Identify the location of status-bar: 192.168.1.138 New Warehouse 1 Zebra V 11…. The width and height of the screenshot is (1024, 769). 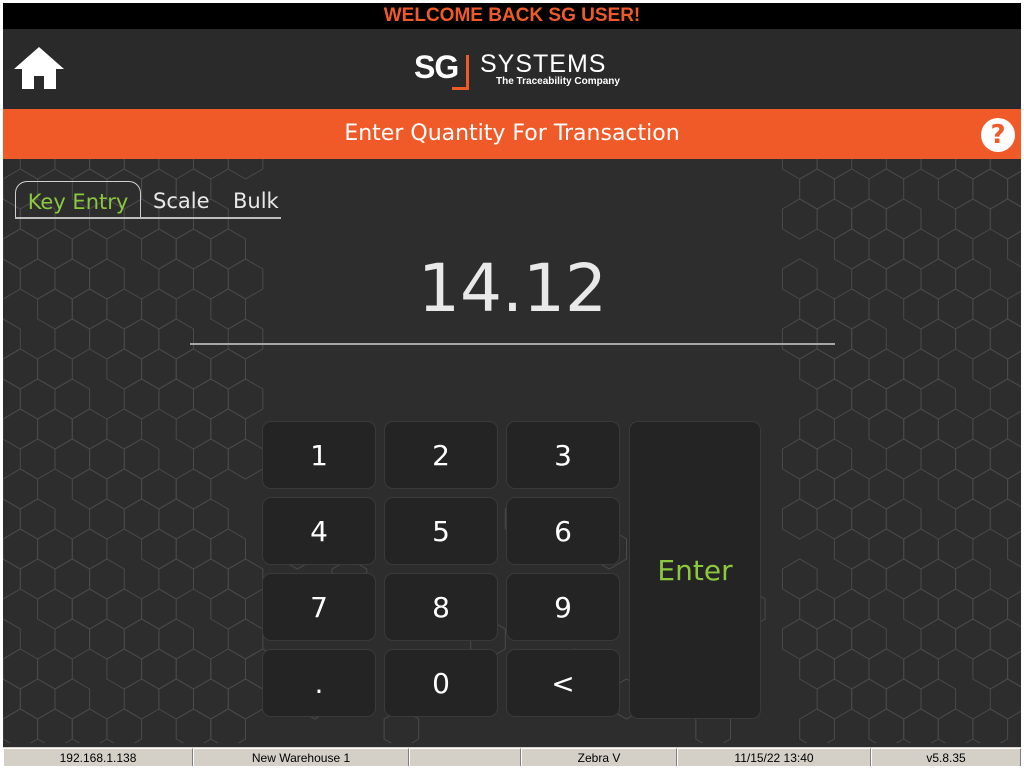
(512, 756).